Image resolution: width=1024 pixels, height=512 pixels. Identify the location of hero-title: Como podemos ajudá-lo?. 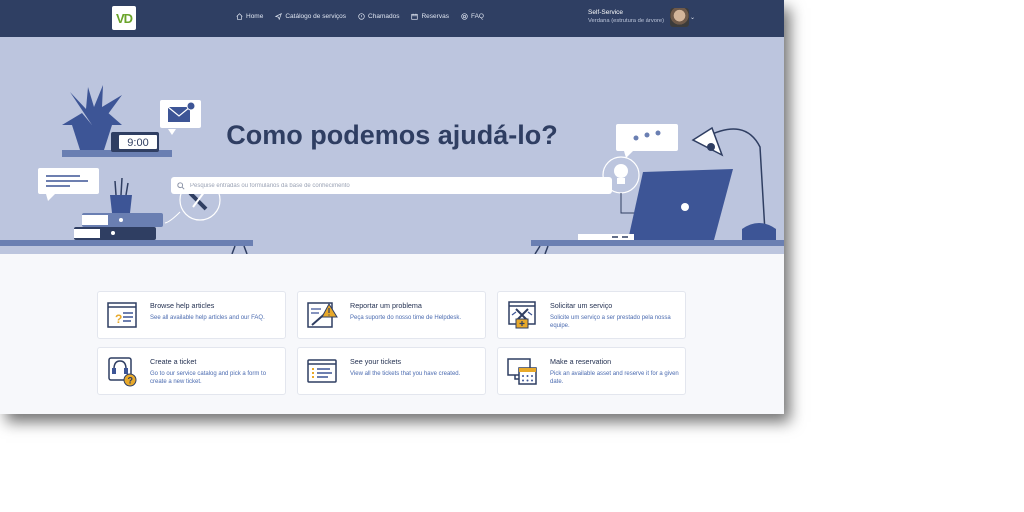
(392, 135).